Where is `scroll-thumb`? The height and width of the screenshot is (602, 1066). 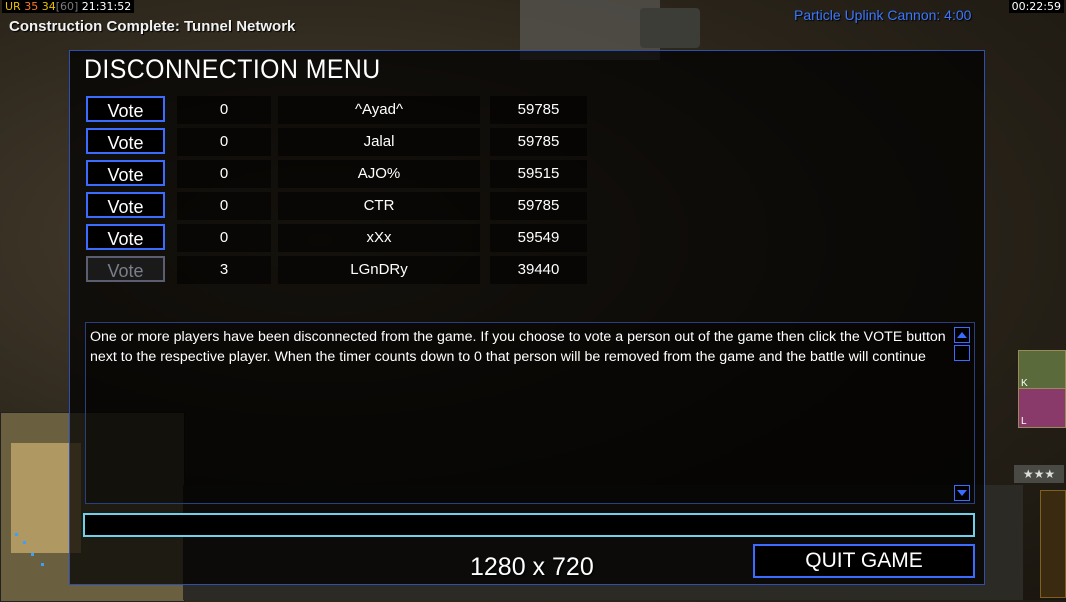
scroll-thumb is located at coordinates (962, 353).